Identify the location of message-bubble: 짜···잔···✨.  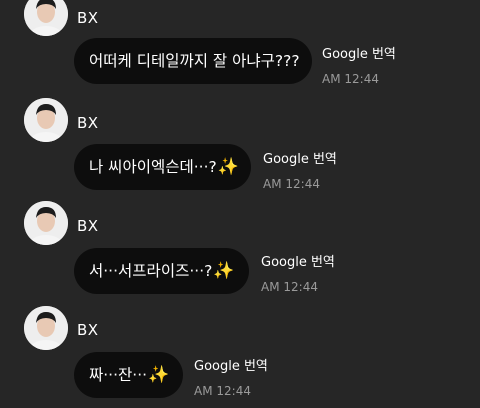
(128, 375).